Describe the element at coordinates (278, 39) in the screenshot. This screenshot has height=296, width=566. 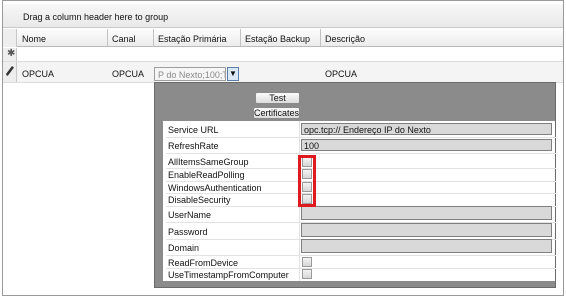
I see `column-header-label: Estação Backup` at that location.